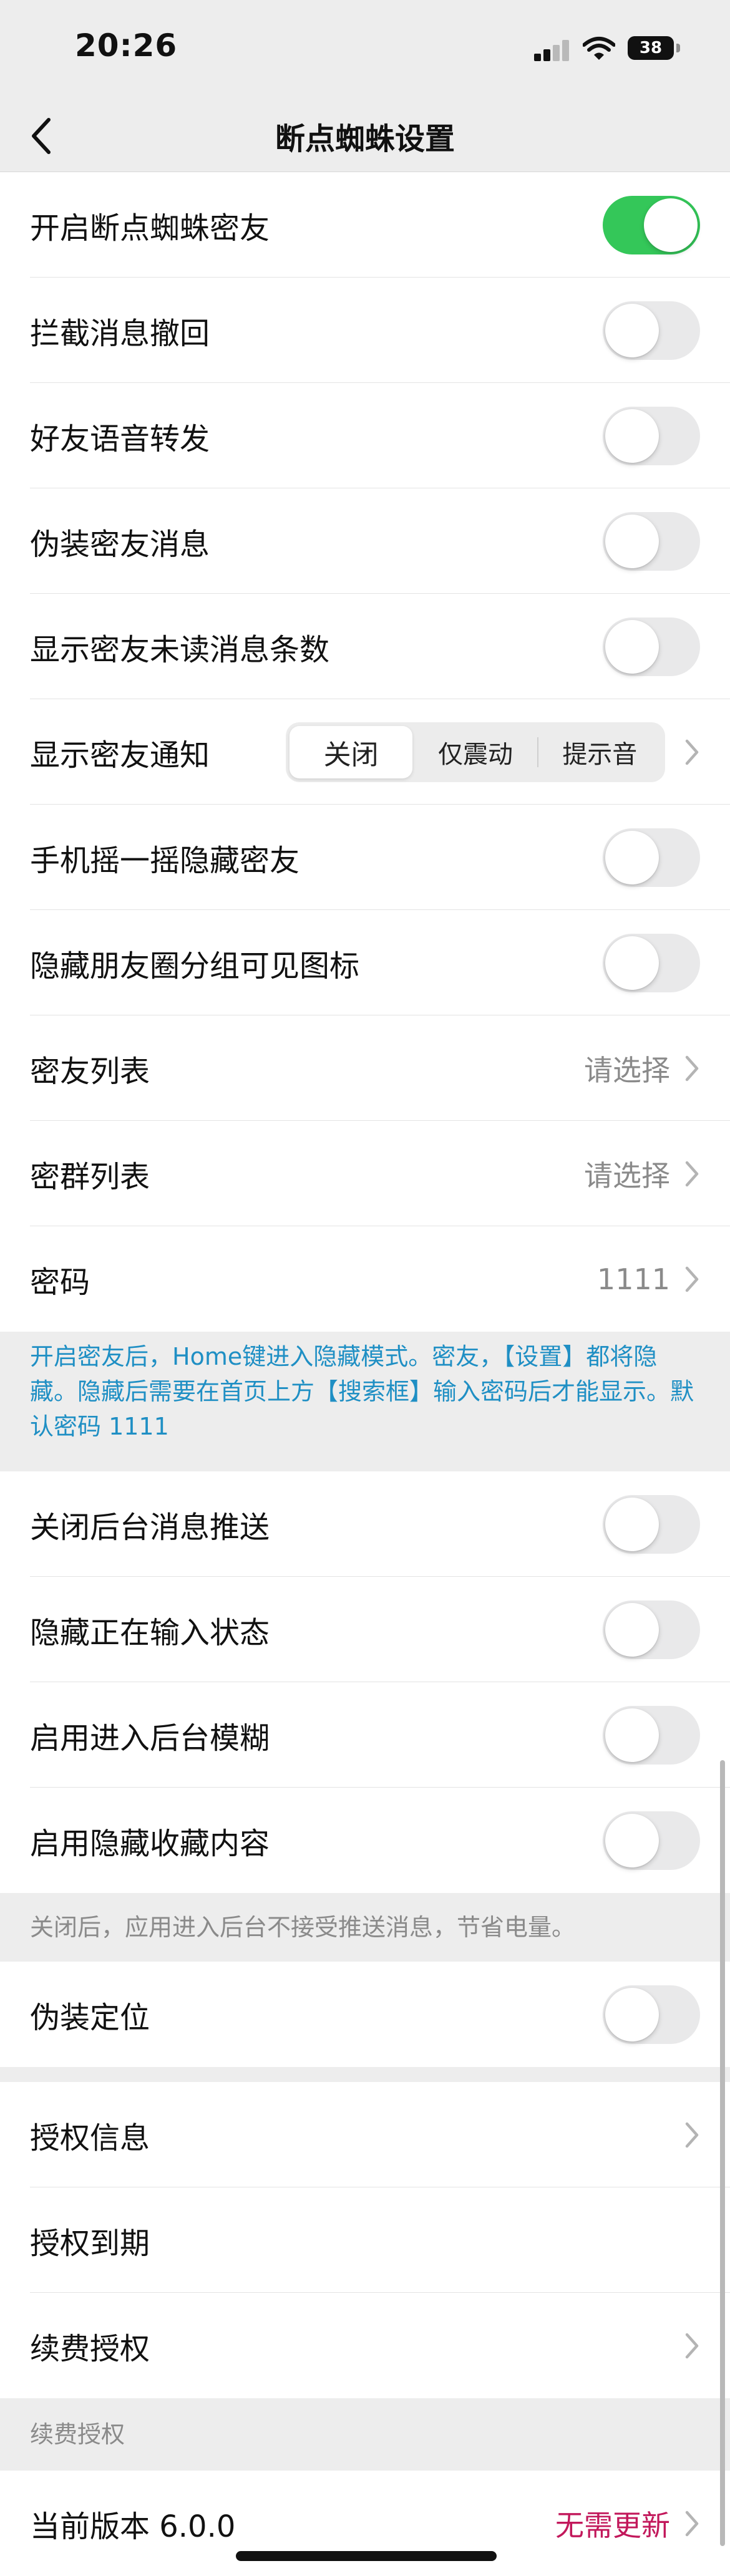  What do you see at coordinates (365, 2345) in the screenshot?
I see `row-renew: 续费授权` at bounding box center [365, 2345].